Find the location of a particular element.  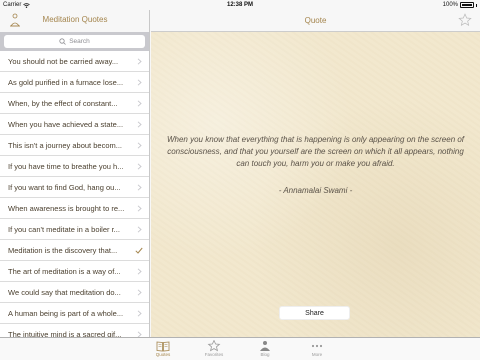

tab-label-blog: Blog is located at coordinates (265, 354).